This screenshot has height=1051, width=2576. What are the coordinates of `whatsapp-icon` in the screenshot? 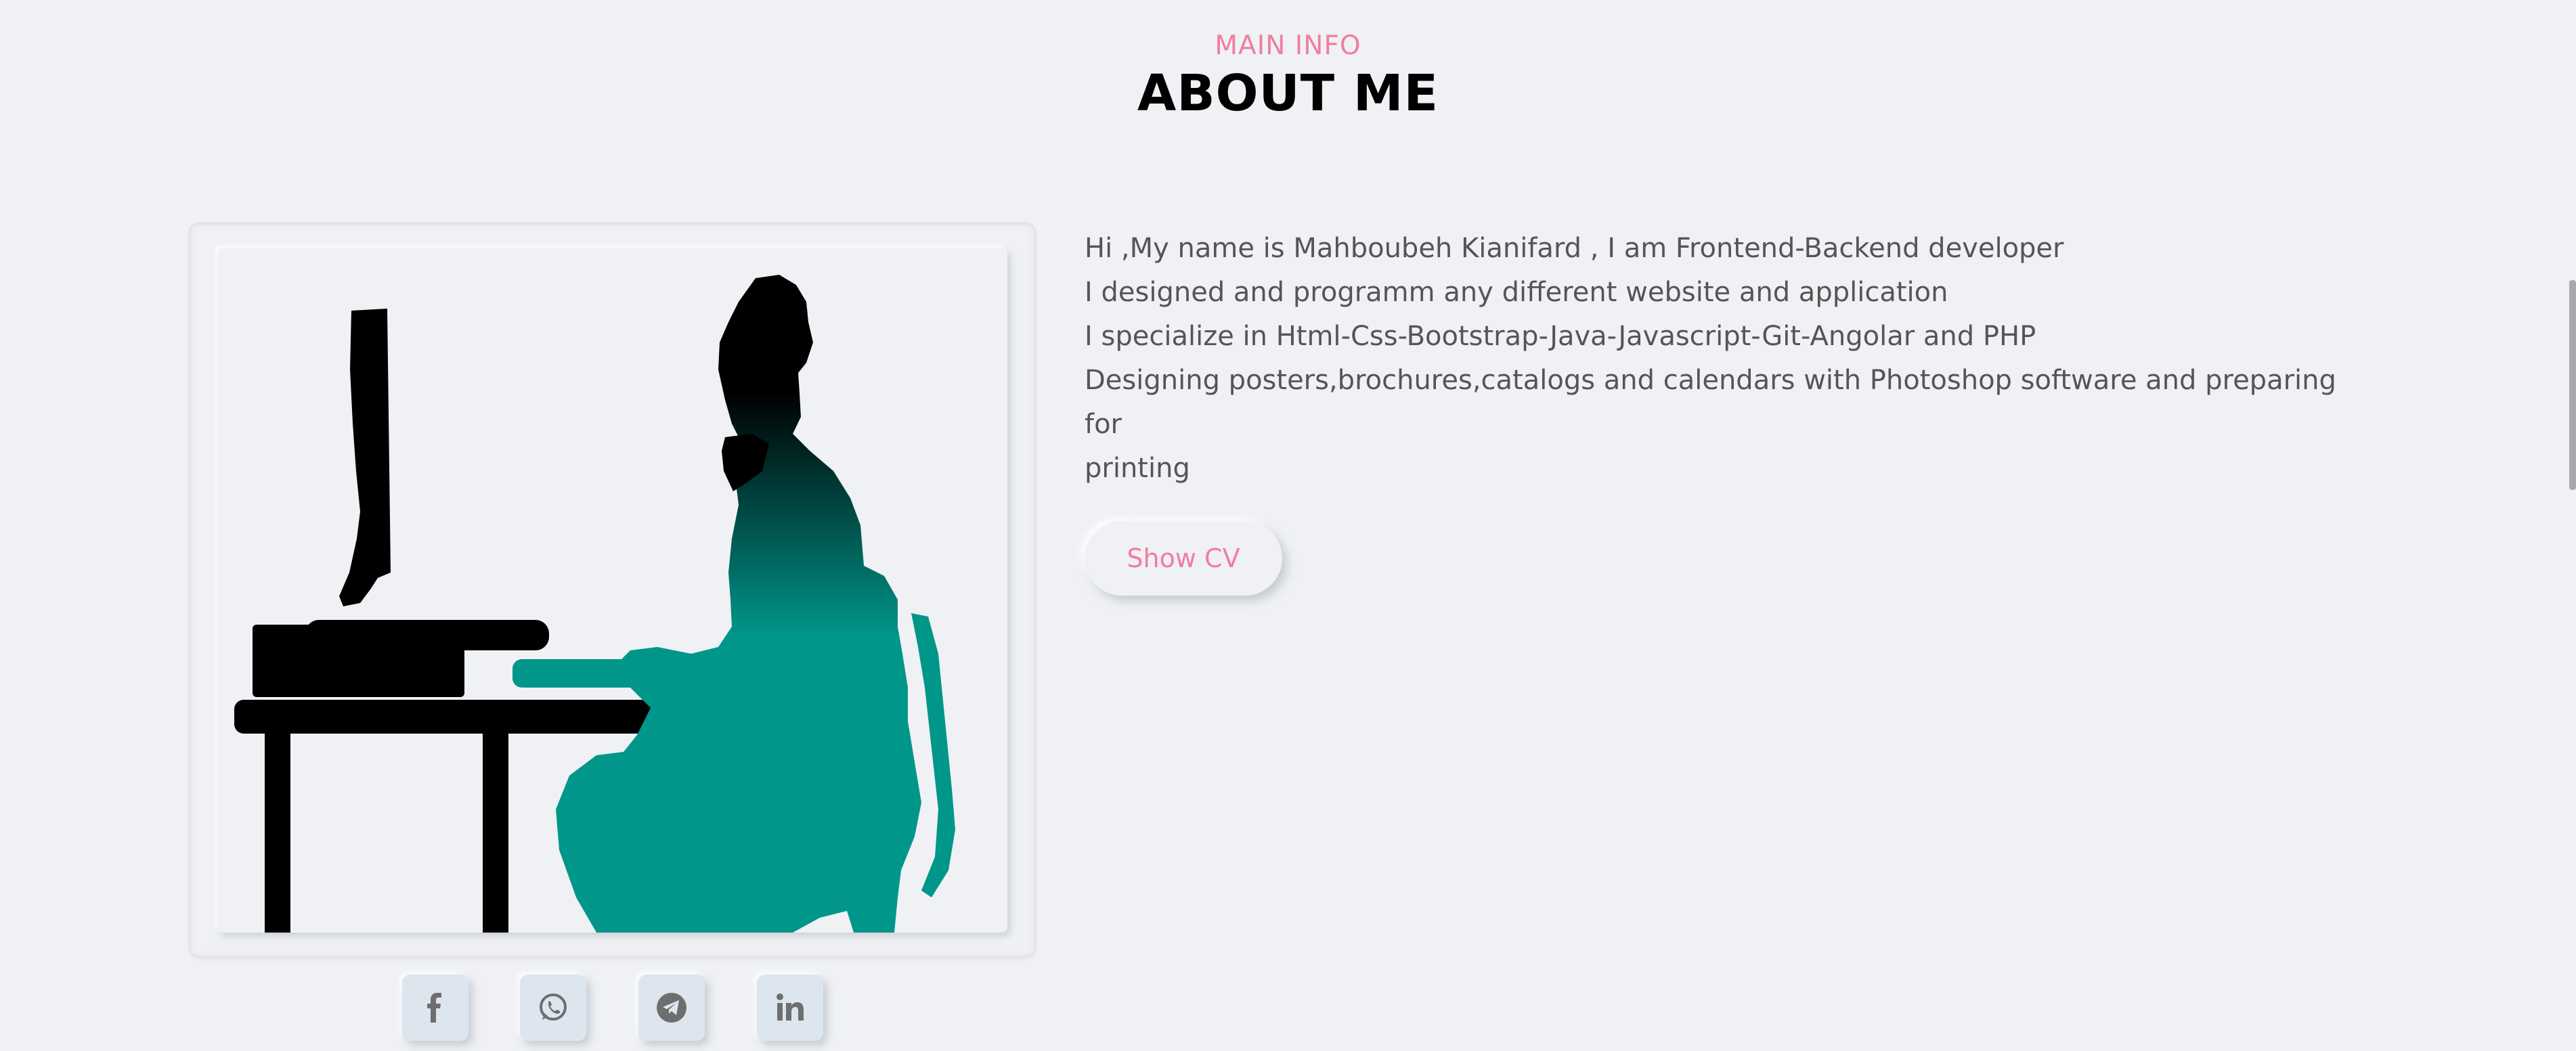 It's located at (553, 1007).